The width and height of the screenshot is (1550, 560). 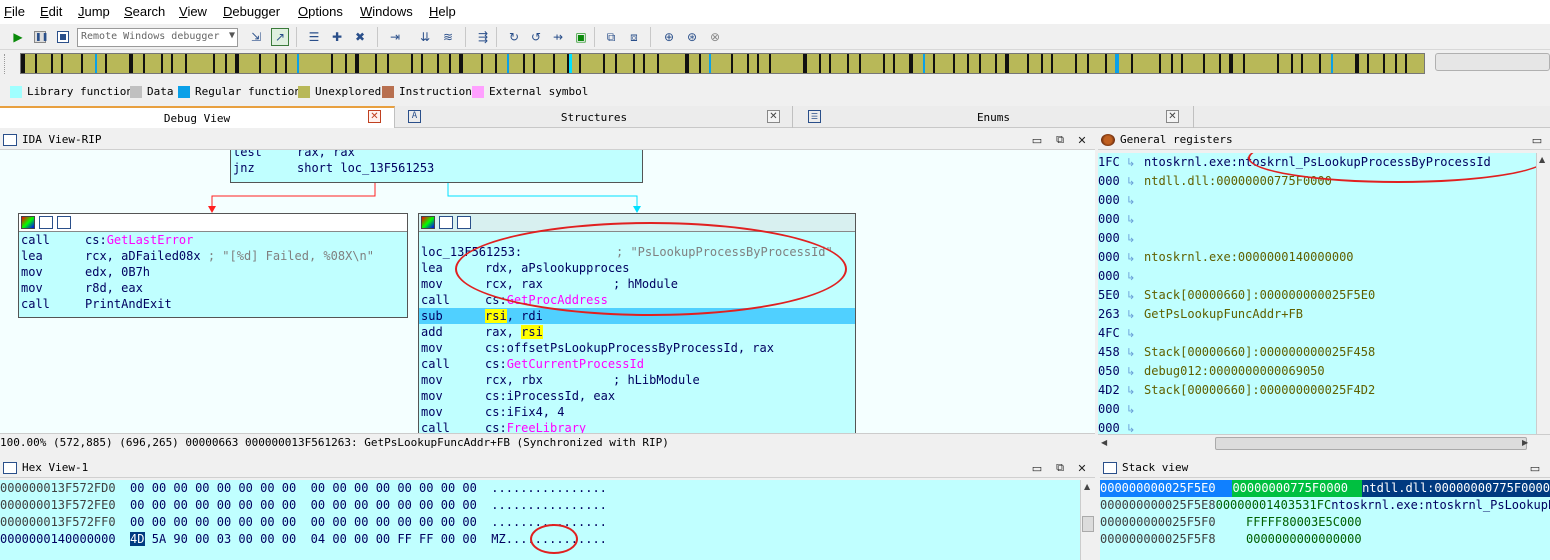 I want to click on asm-line: call PrintAndExit, so click(x=213, y=304).